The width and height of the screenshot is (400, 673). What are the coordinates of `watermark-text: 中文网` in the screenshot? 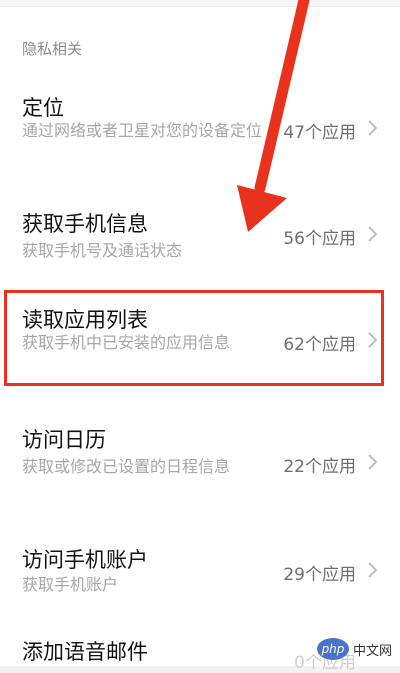 It's located at (372, 651).